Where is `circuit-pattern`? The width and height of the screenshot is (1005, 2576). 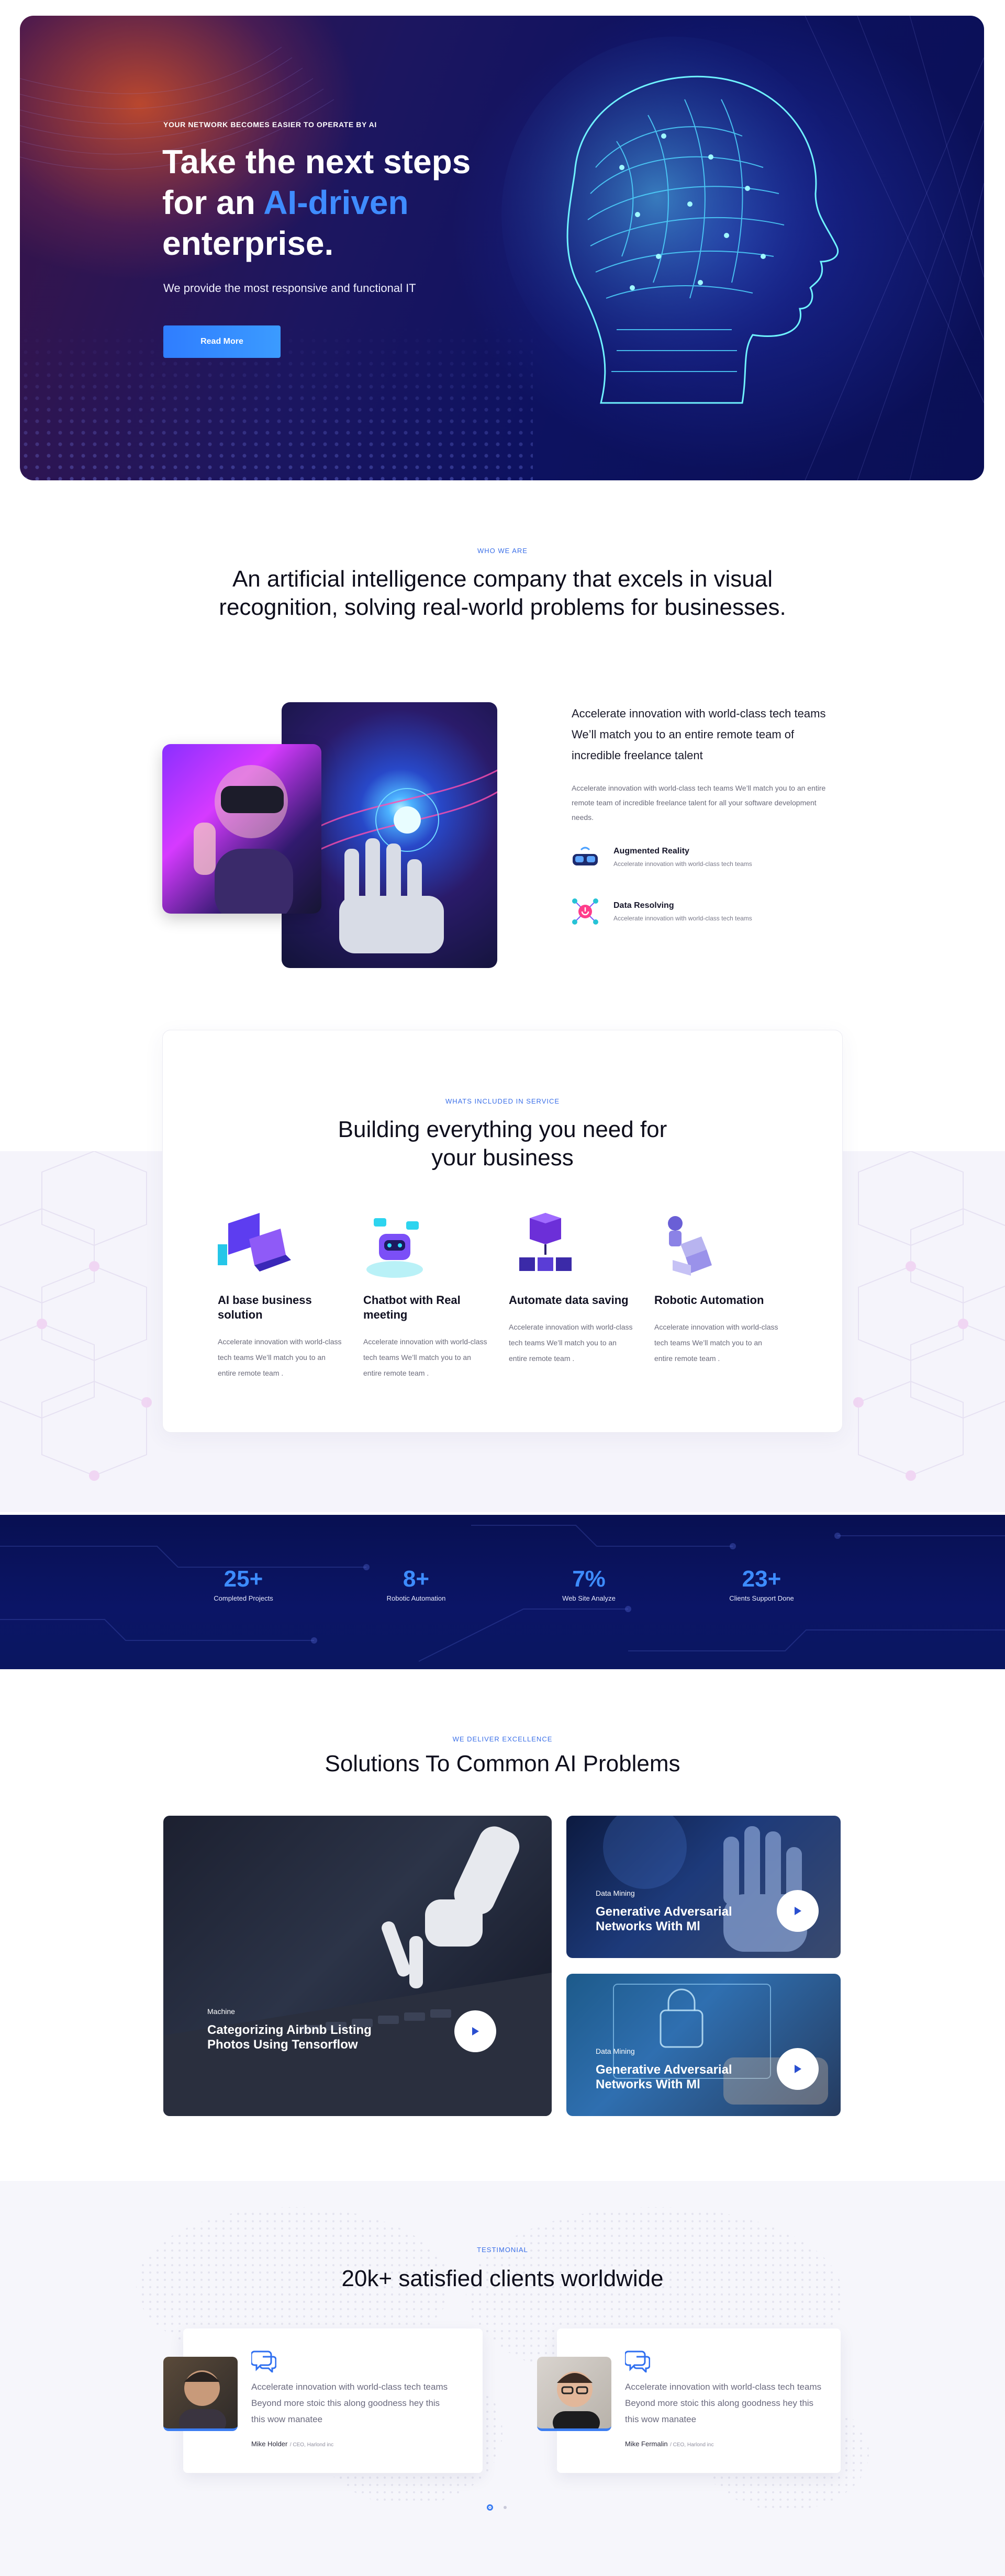
circuit-pattern is located at coordinates (502, 1593).